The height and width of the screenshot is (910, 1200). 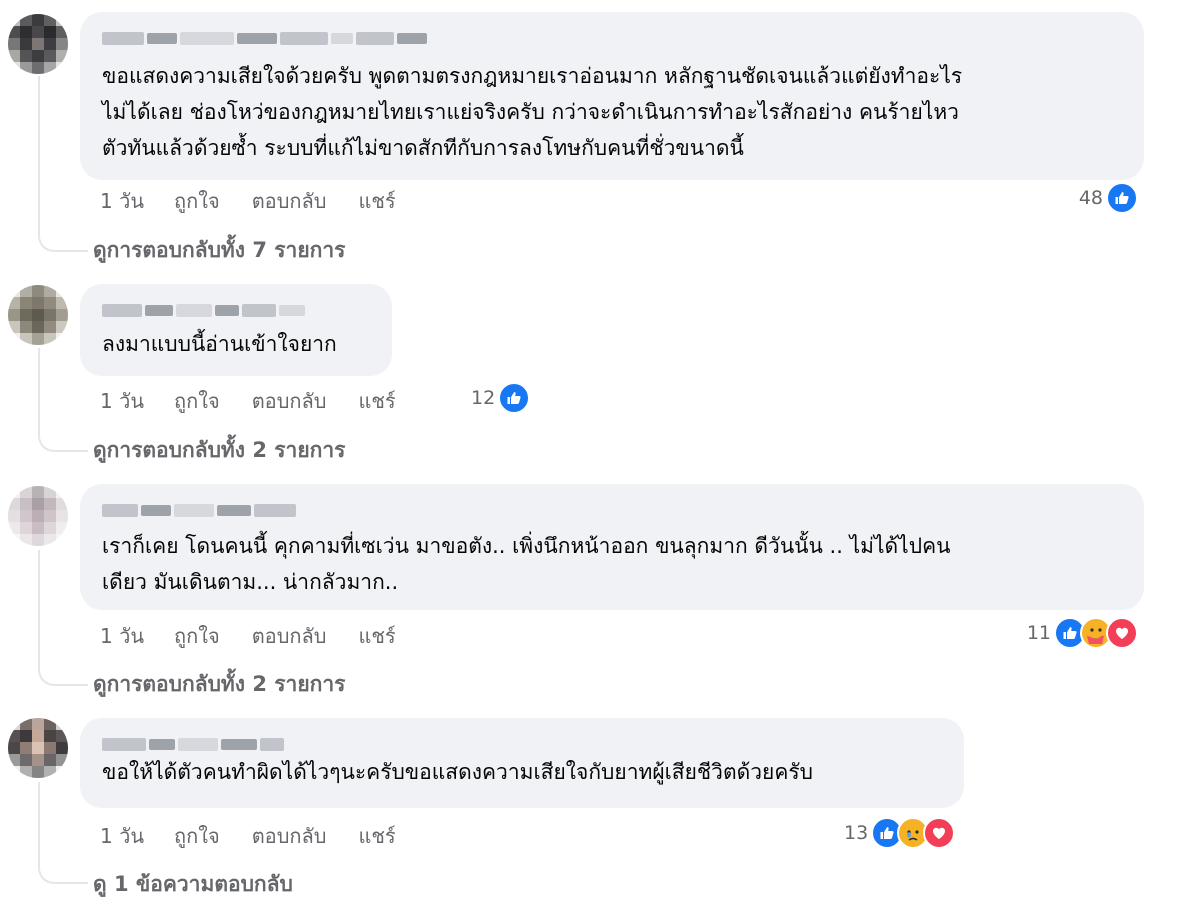 What do you see at coordinates (483, 398) in the screenshot?
I see `reaction-count: 12` at bounding box center [483, 398].